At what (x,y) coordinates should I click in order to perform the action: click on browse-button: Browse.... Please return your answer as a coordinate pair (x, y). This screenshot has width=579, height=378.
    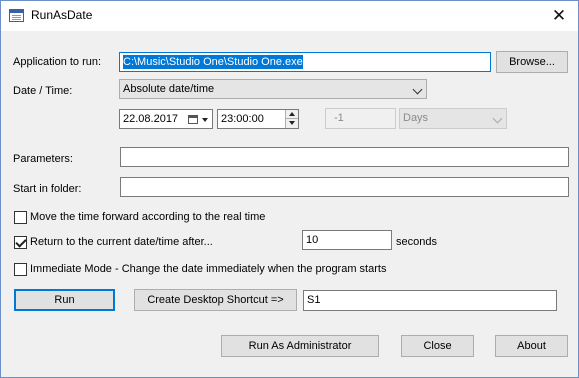
    Looking at the image, I should click on (532, 62).